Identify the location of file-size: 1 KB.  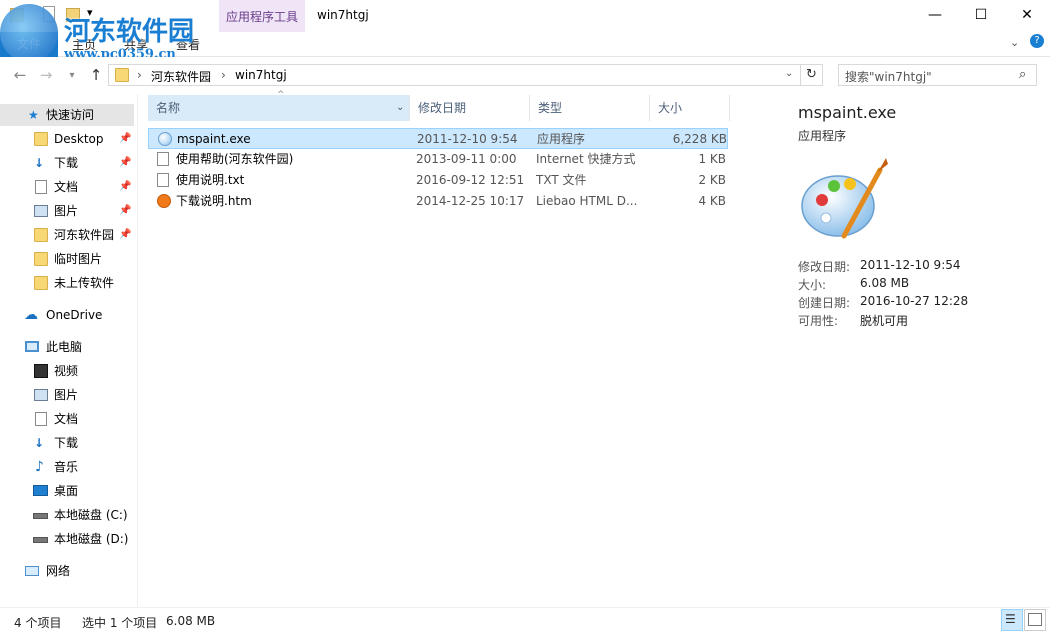
(712, 159).